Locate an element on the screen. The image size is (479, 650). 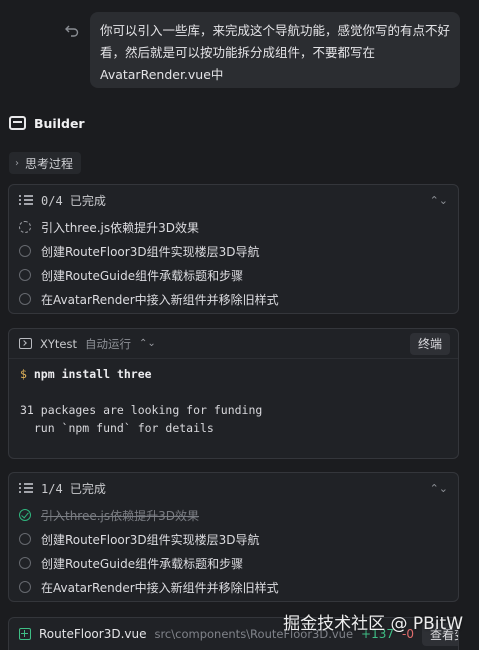
builder-logo-icon is located at coordinates (17, 123).